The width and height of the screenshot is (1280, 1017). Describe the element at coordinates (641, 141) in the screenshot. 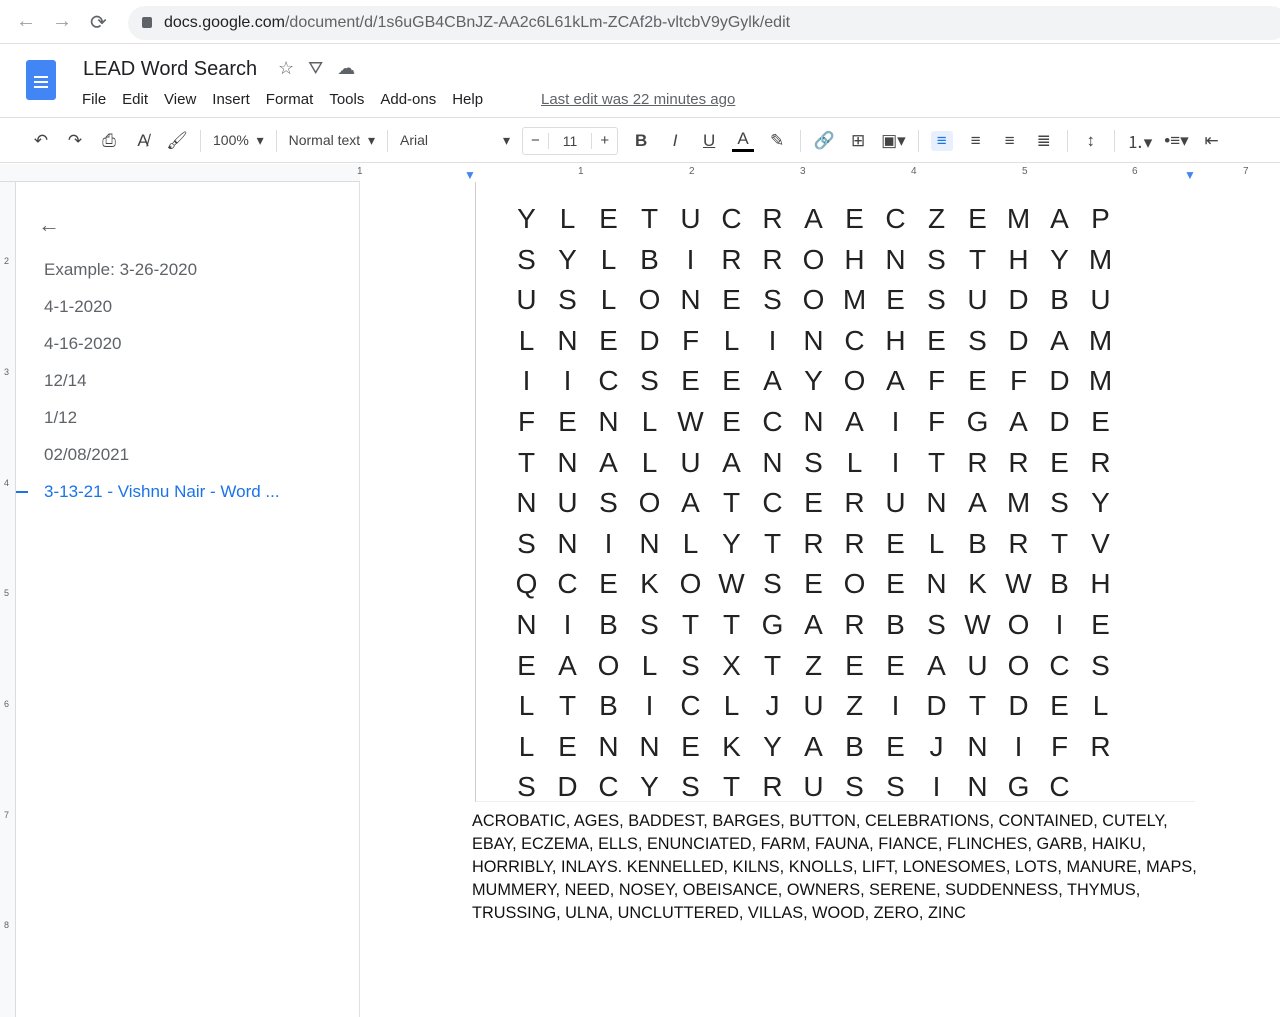

I see `bold-icon: B` at that location.